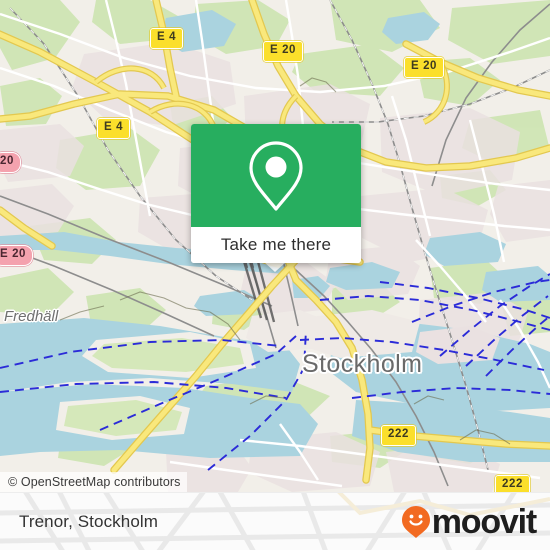 Image resolution: width=550 pixels, height=550 pixels. What do you see at coordinates (275, 267) in the screenshot?
I see `popup-pointer-tail` at bounding box center [275, 267].